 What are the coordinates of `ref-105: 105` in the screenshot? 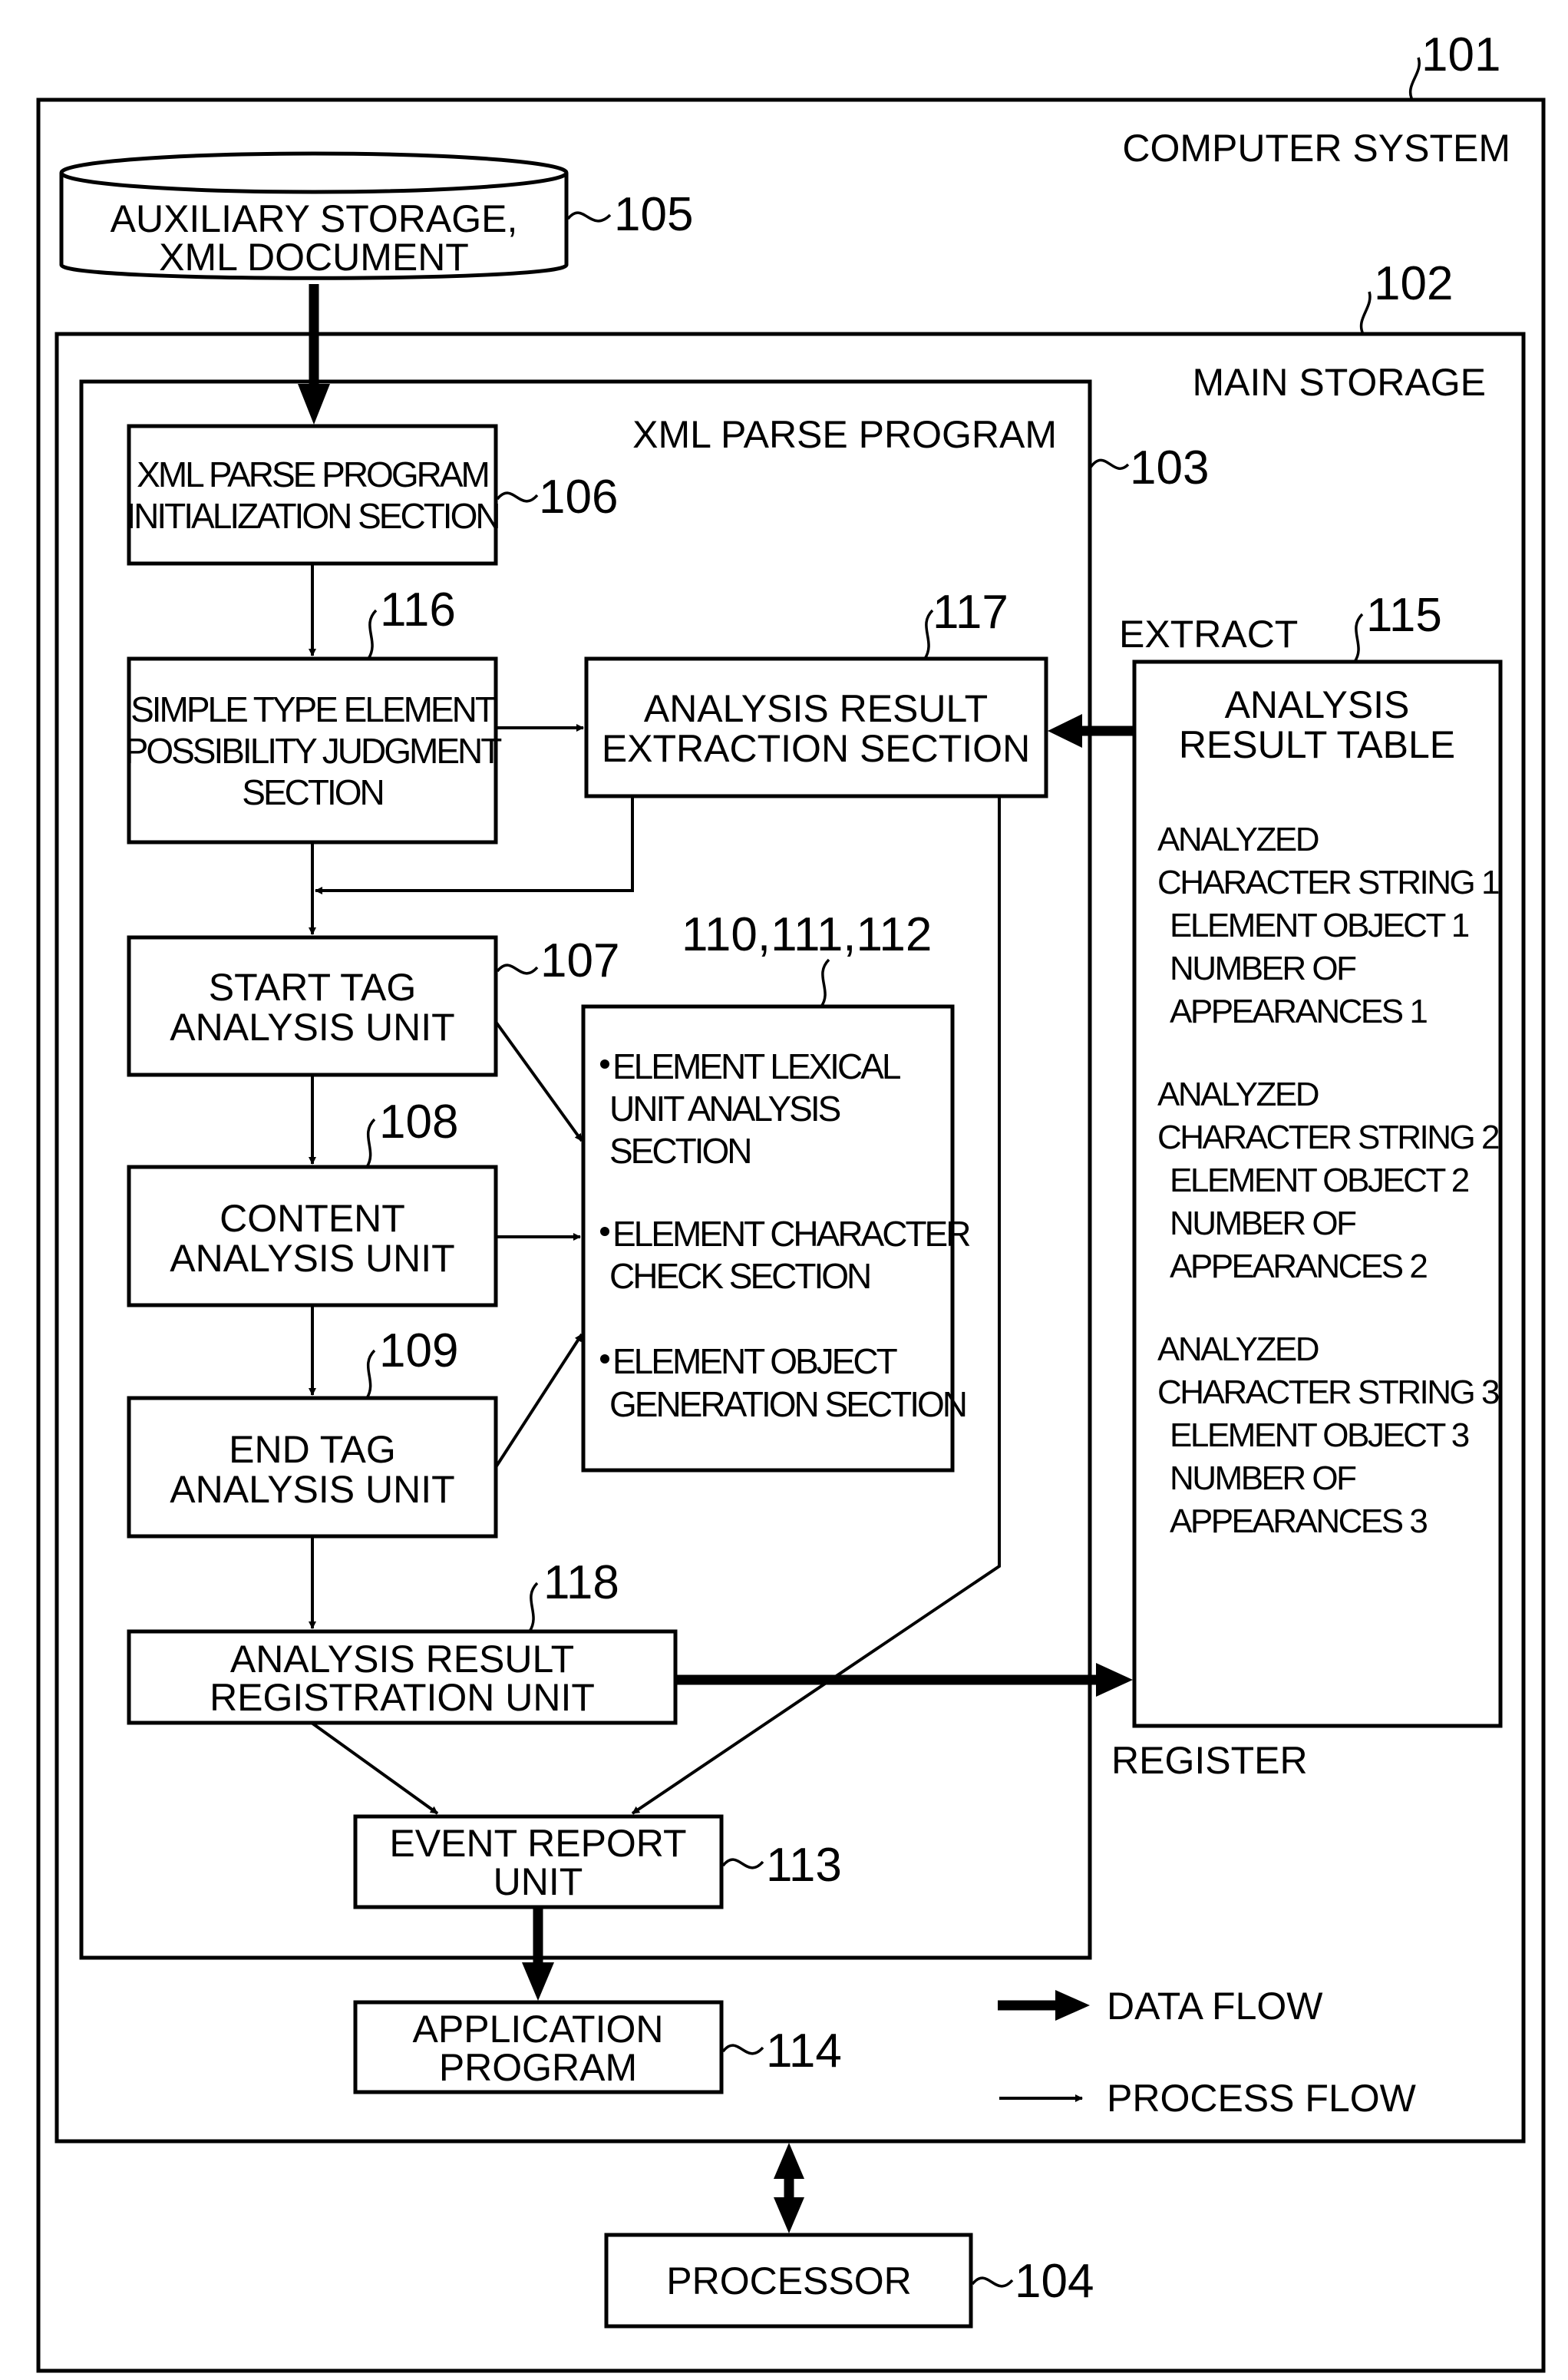 It's located at (653, 214).